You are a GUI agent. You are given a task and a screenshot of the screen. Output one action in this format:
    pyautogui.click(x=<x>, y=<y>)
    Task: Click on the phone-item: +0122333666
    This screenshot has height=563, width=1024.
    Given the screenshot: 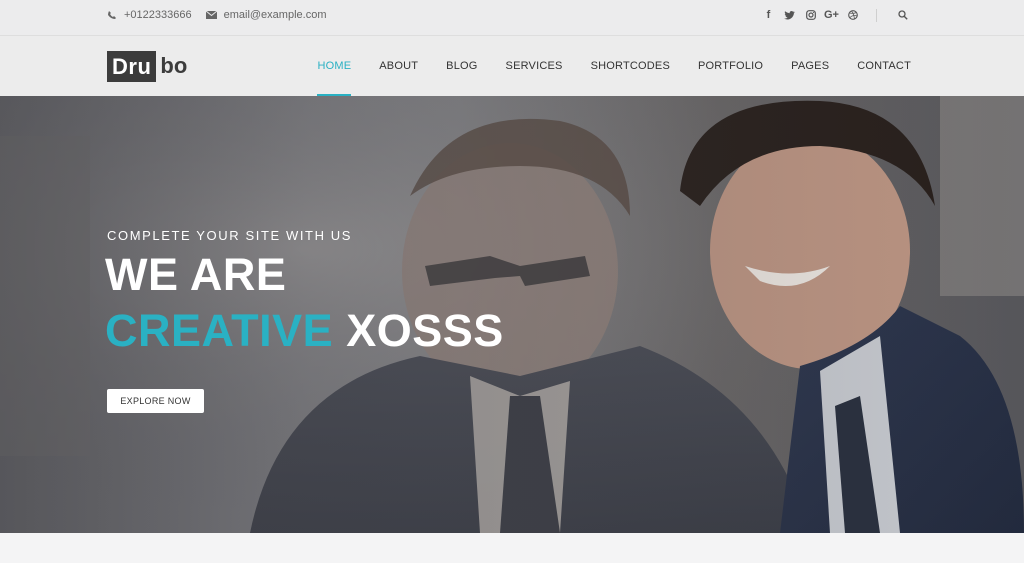 What is the action you would take?
    pyautogui.click(x=149, y=15)
    